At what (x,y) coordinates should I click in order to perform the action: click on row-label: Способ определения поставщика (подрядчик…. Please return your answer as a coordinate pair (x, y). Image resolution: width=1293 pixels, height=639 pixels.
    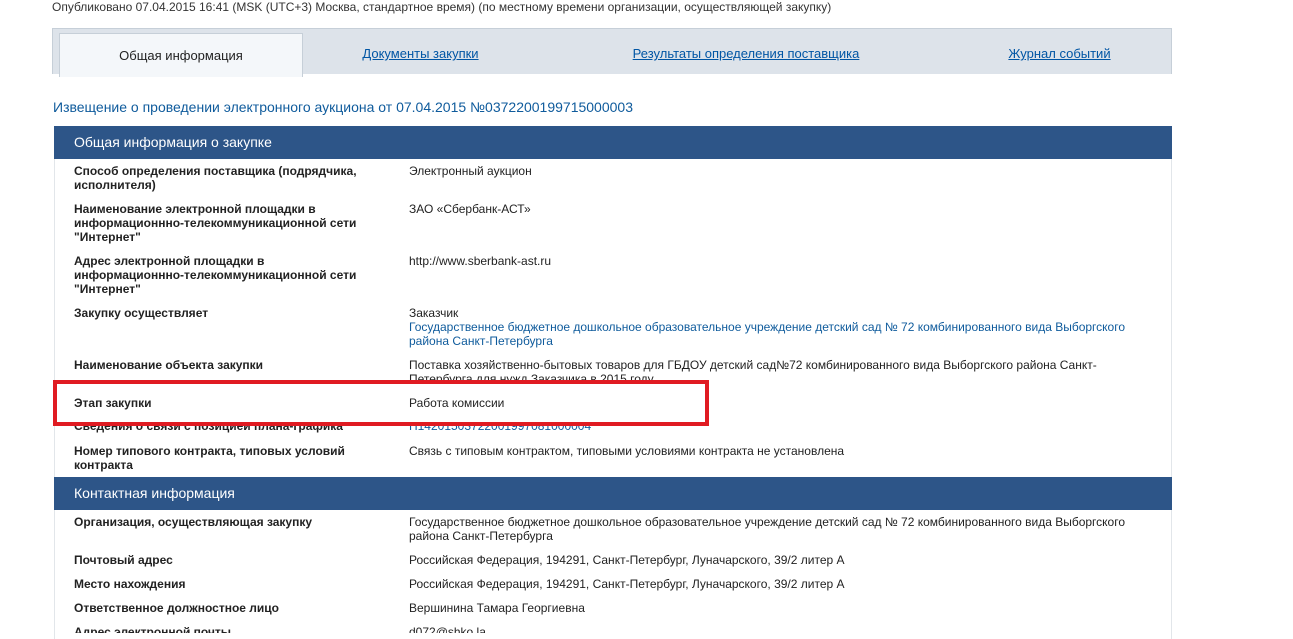
    Looking at the image, I should click on (215, 178).